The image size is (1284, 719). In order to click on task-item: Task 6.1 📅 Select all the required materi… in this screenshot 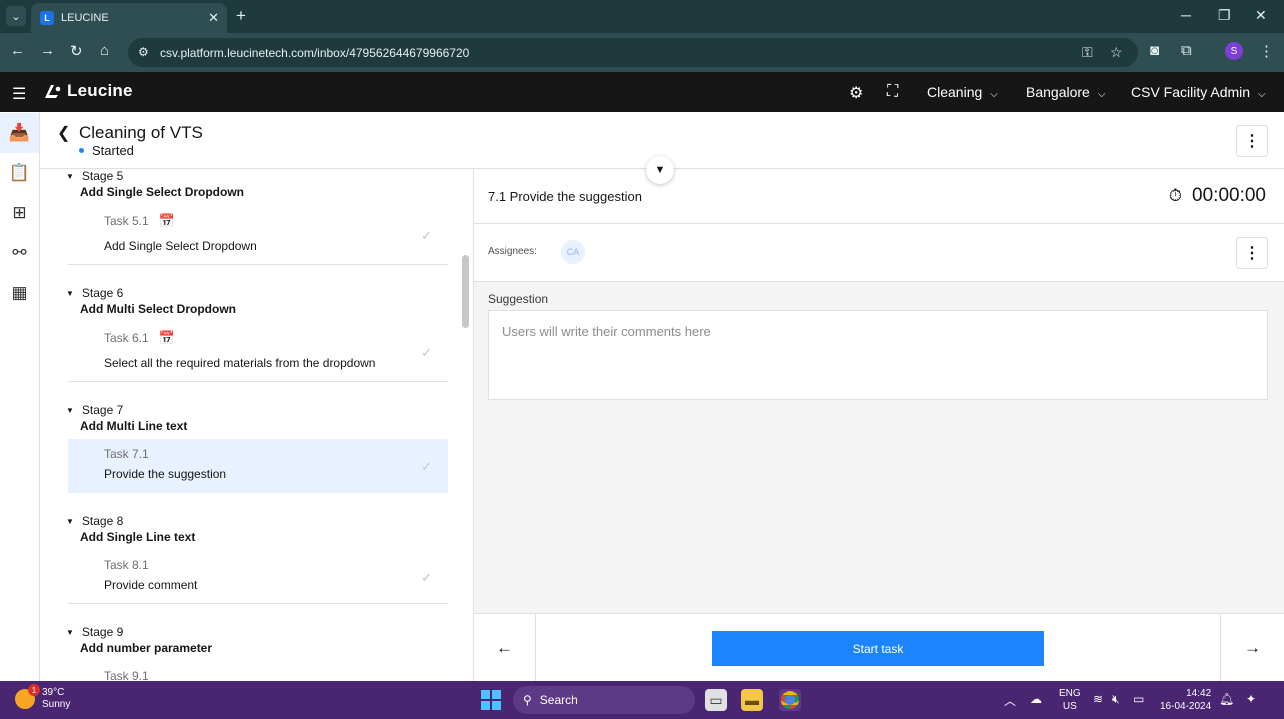, I will do `click(258, 349)`.